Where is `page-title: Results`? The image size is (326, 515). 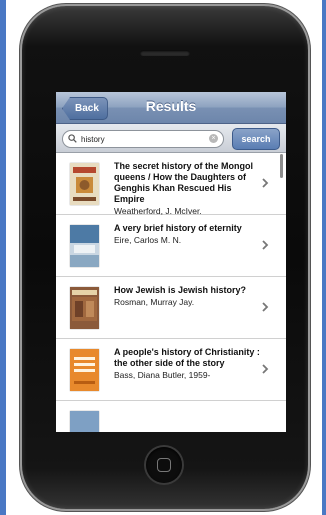
page-title: Results is located at coordinates (171, 106).